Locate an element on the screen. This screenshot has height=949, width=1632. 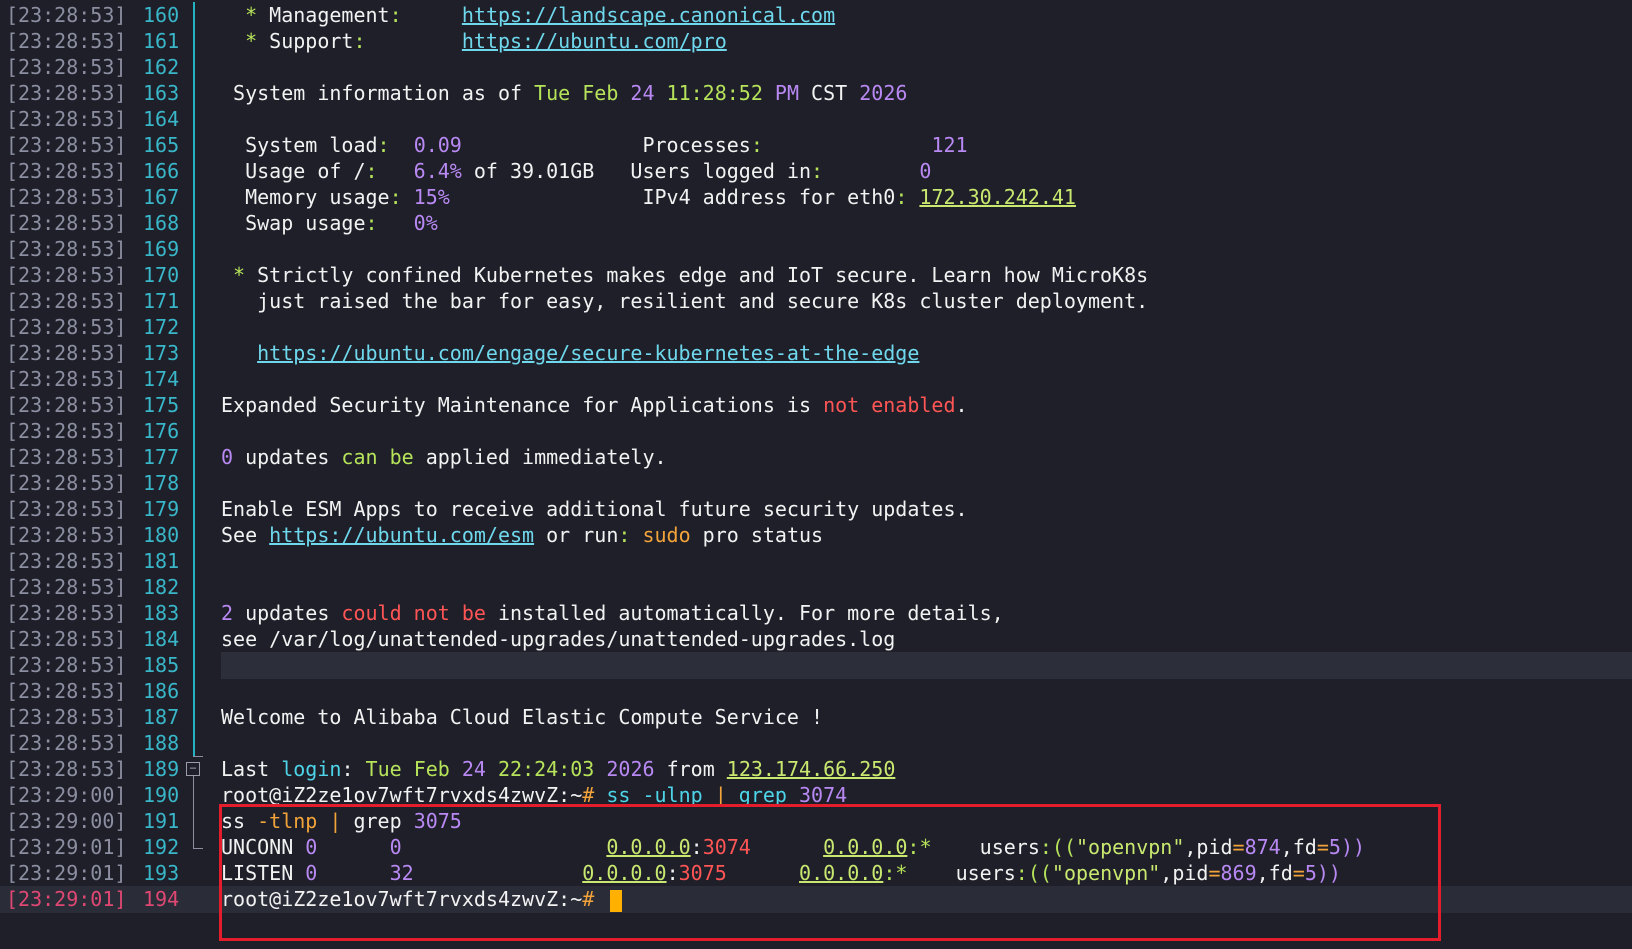
line-number: 187 is located at coordinates (161, 717).